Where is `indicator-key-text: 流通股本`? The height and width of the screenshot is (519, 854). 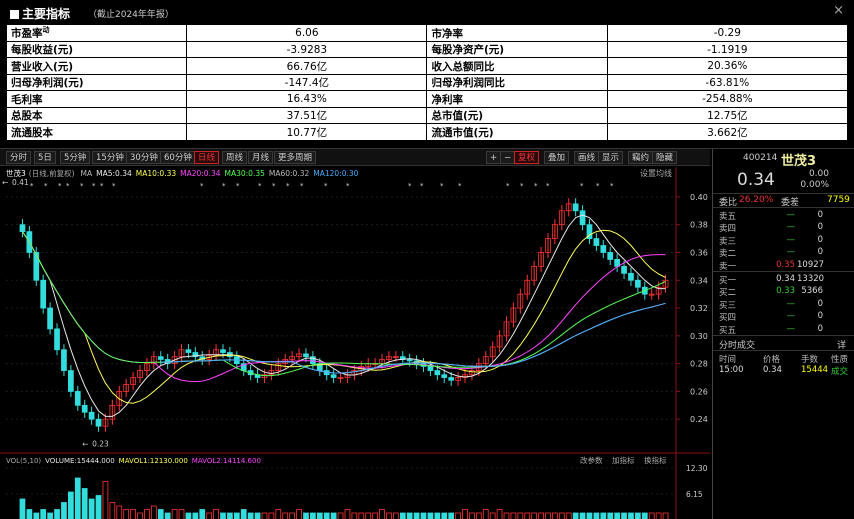
indicator-key-text: 流通股本 is located at coordinates (32, 132).